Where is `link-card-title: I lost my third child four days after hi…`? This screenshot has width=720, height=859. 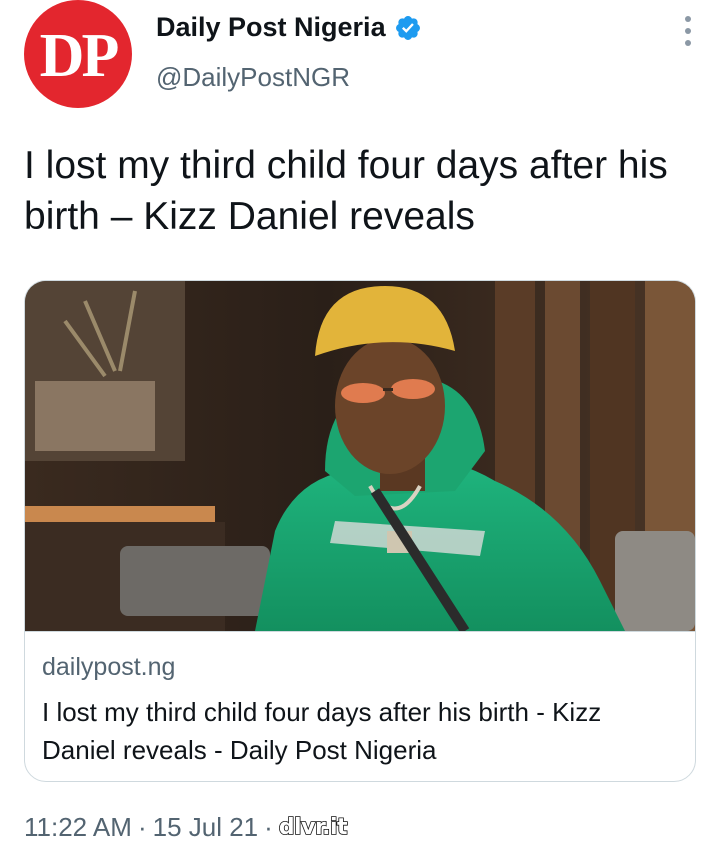
link-card-title: I lost my third child four days after hi… is located at coordinates (322, 731).